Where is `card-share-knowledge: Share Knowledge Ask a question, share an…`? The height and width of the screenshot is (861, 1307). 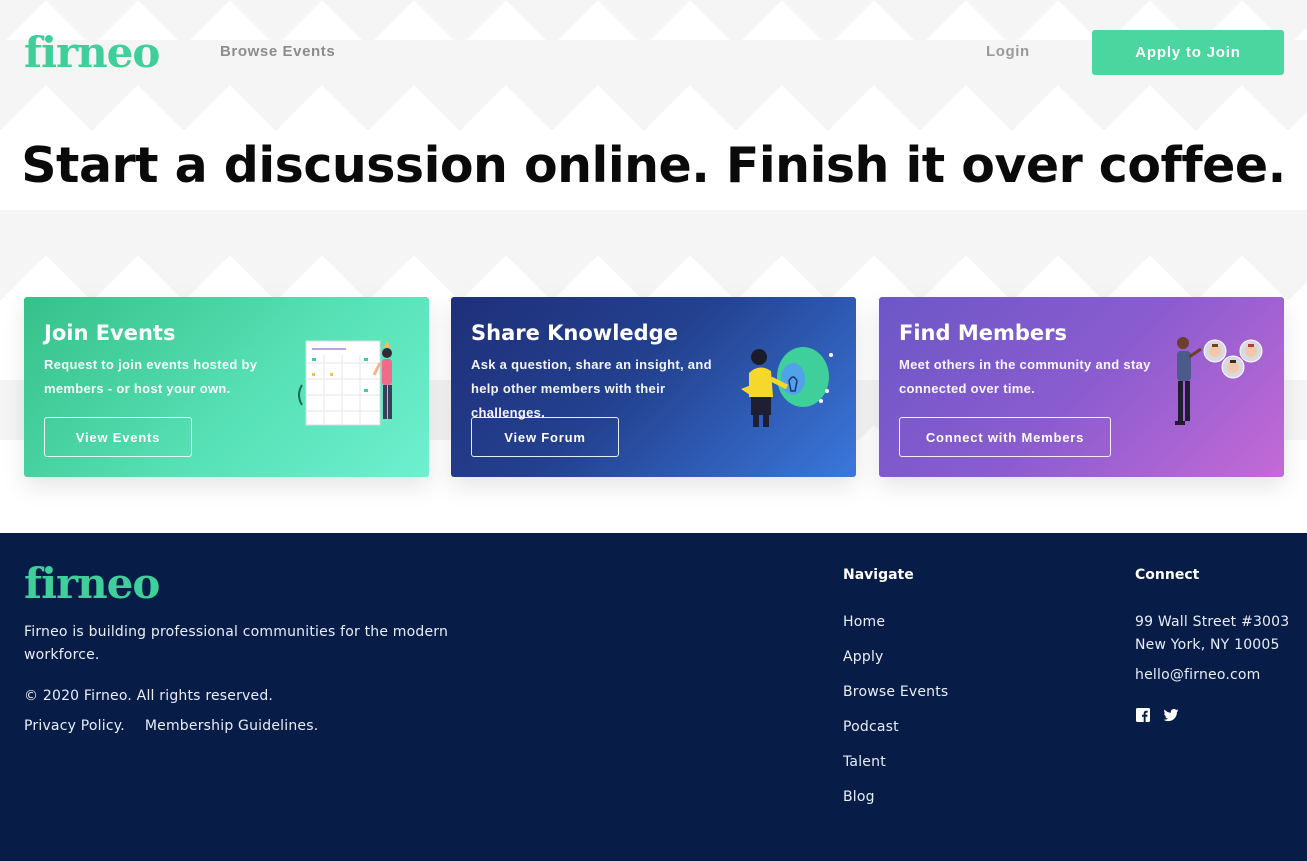
card-share-knowledge: Share Knowledge Ask a question, share an… is located at coordinates (653, 387).